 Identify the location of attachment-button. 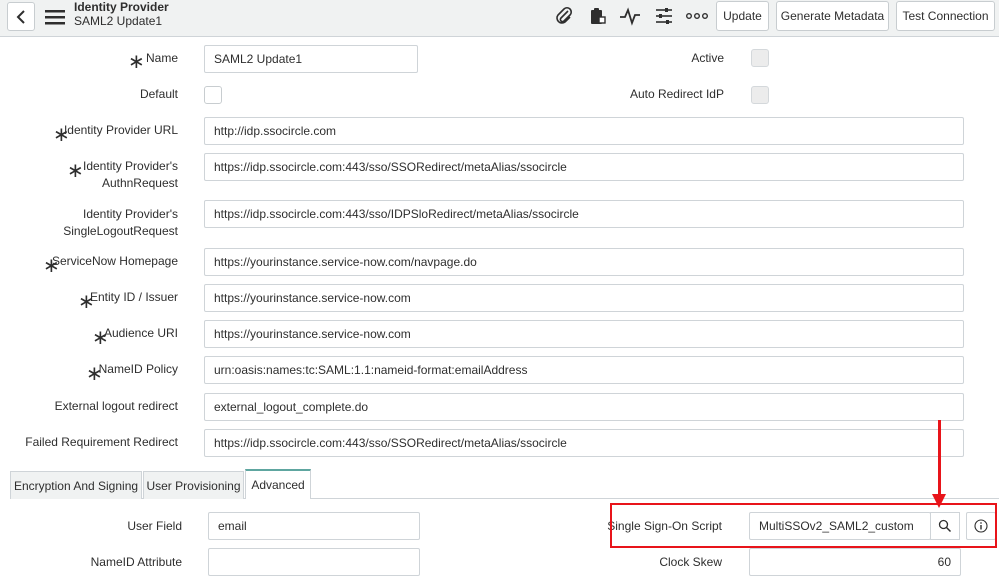
(564, 16).